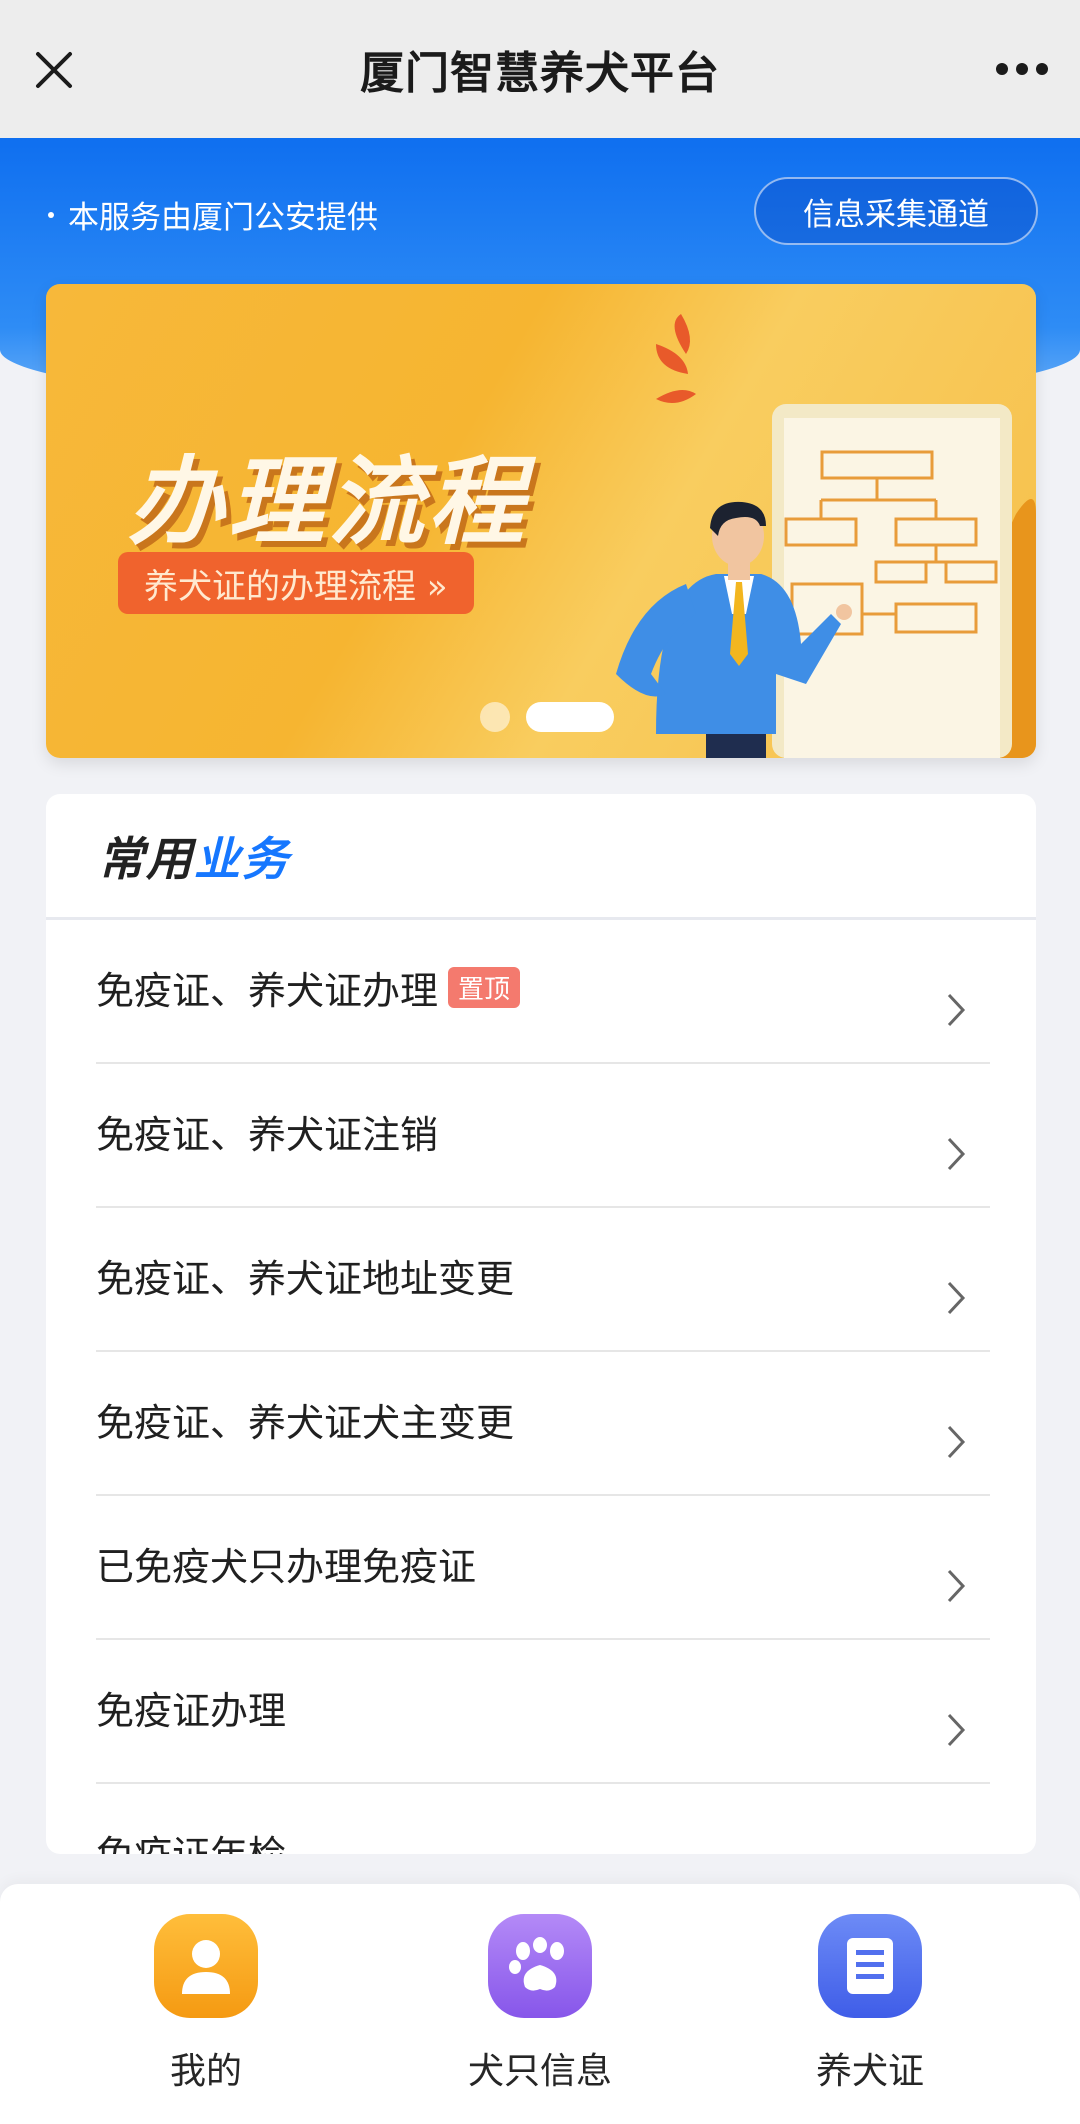 The width and height of the screenshot is (1080, 2124). I want to click on card-title: 常用业务, so click(194, 856).